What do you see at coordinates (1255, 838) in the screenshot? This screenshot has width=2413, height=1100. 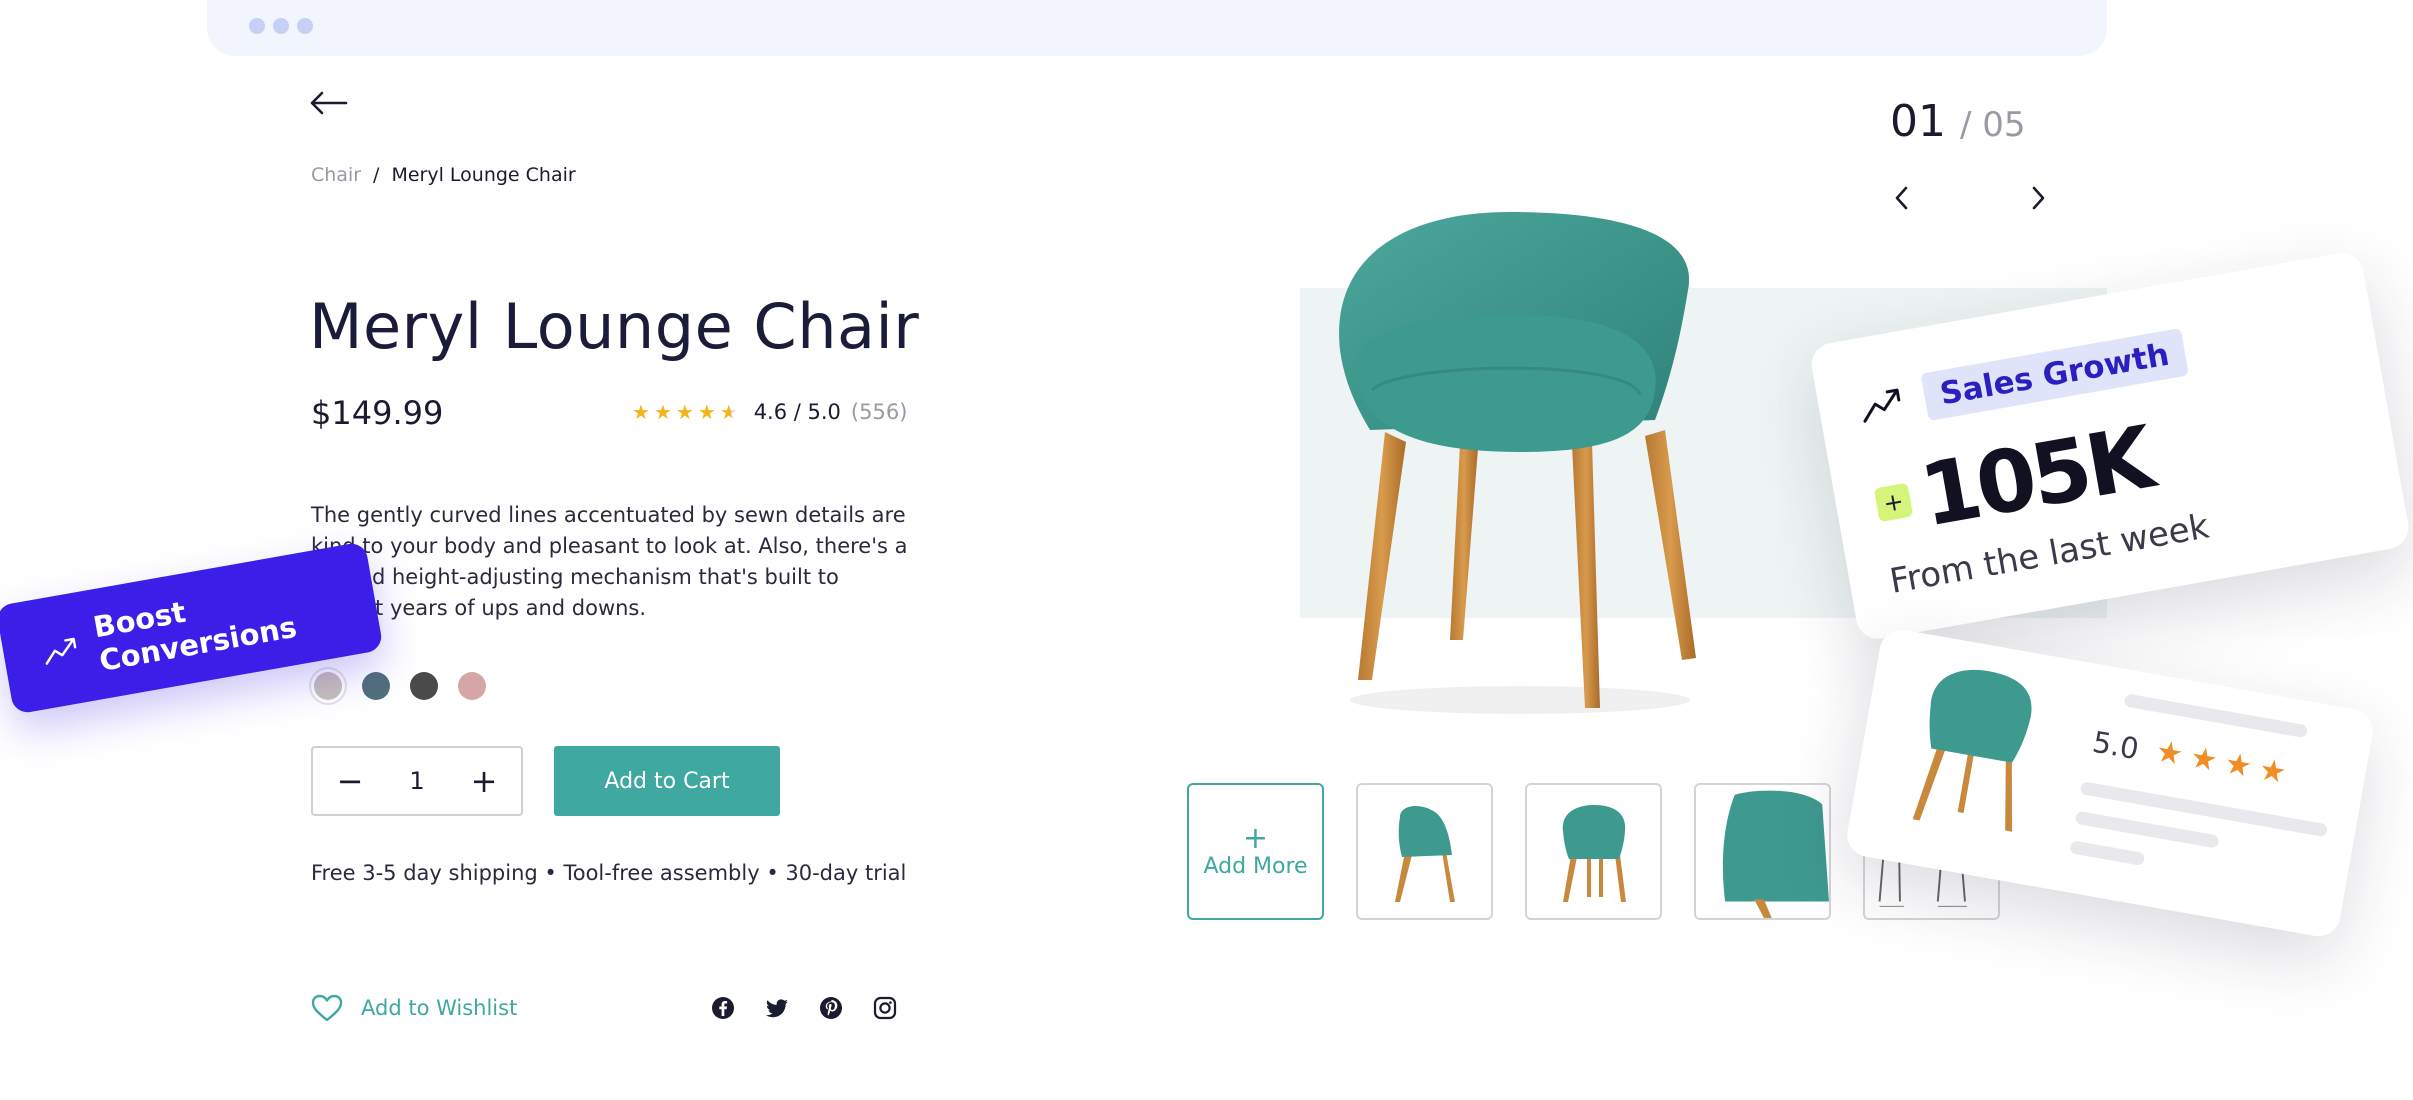 I see `plus-icon: +` at bounding box center [1255, 838].